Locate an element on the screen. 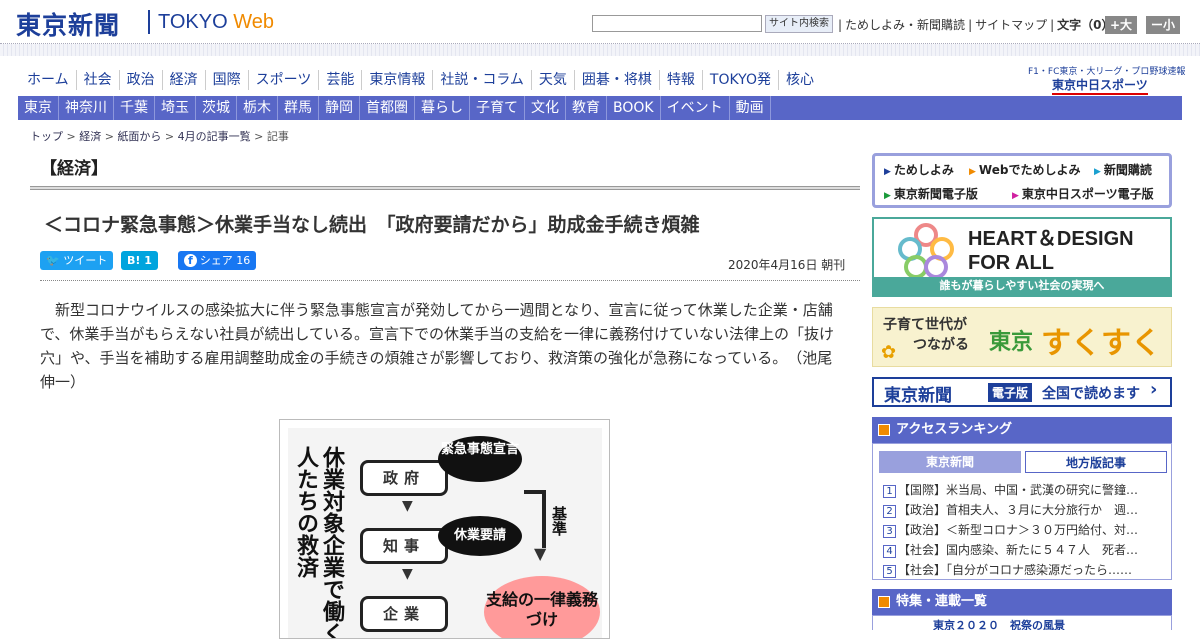 The width and height of the screenshot is (1200, 639). link-label: Webでためしよみ is located at coordinates (1029, 170).